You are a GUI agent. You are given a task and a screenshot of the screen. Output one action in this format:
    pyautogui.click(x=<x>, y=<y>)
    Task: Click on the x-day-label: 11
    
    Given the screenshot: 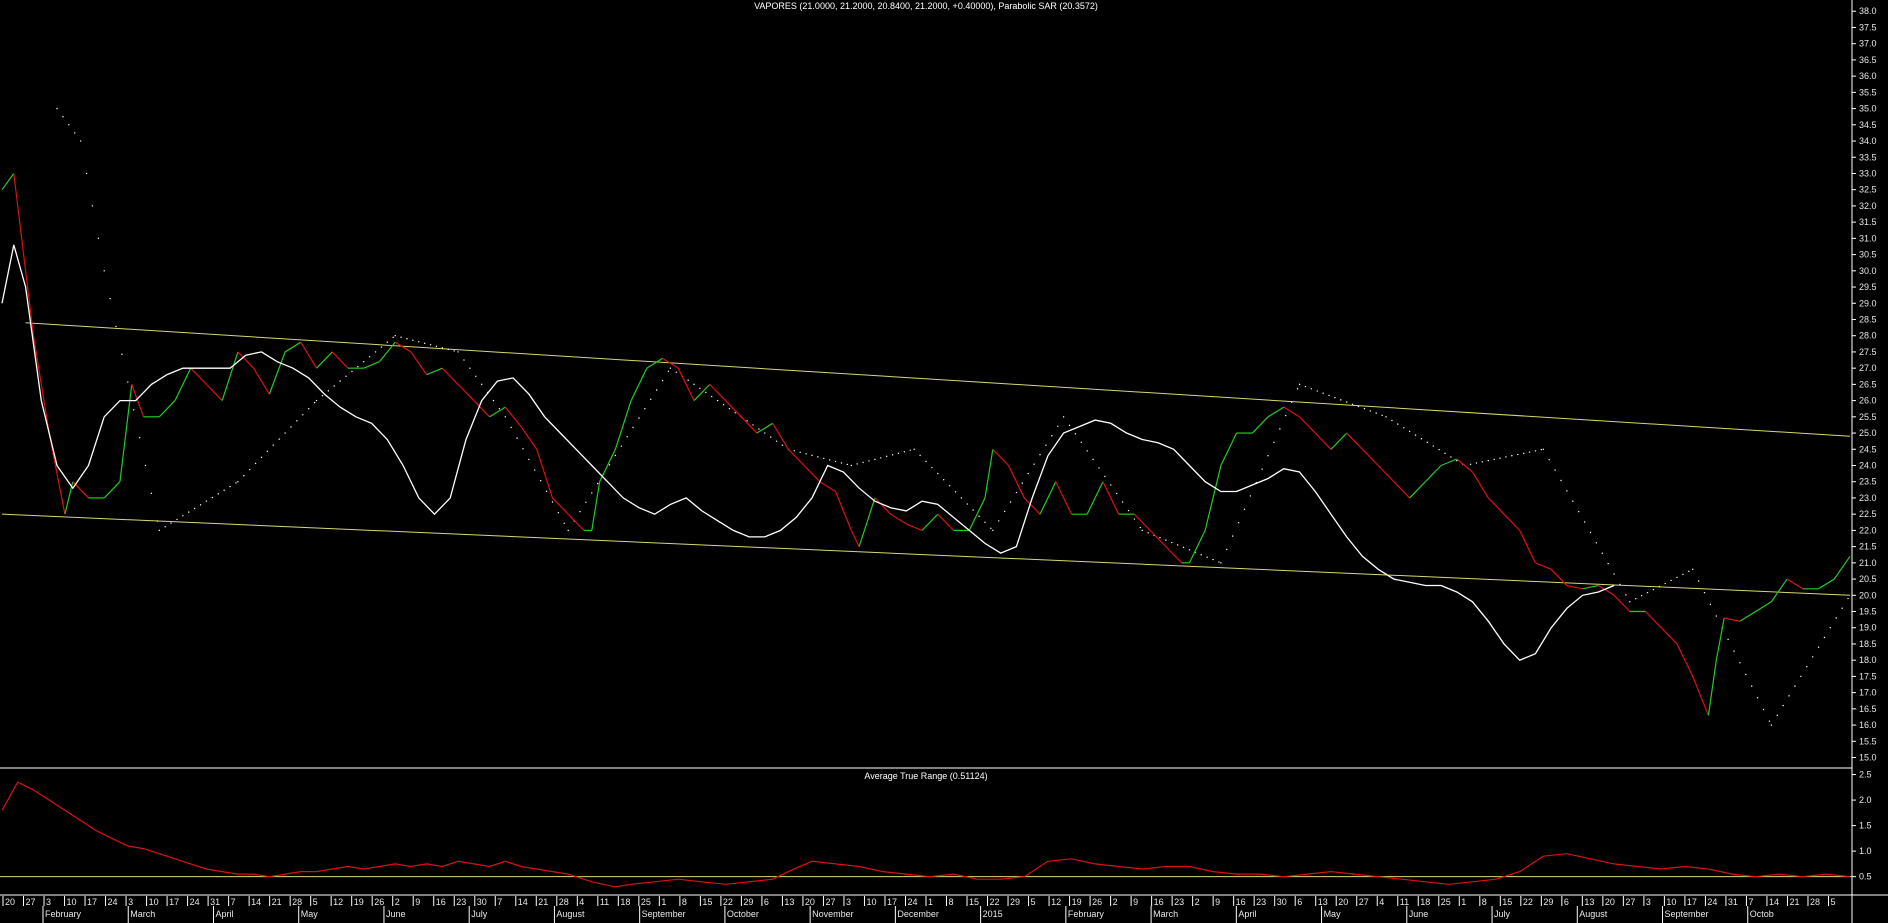 What is the action you would take?
    pyautogui.click(x=1404, y=902)
    